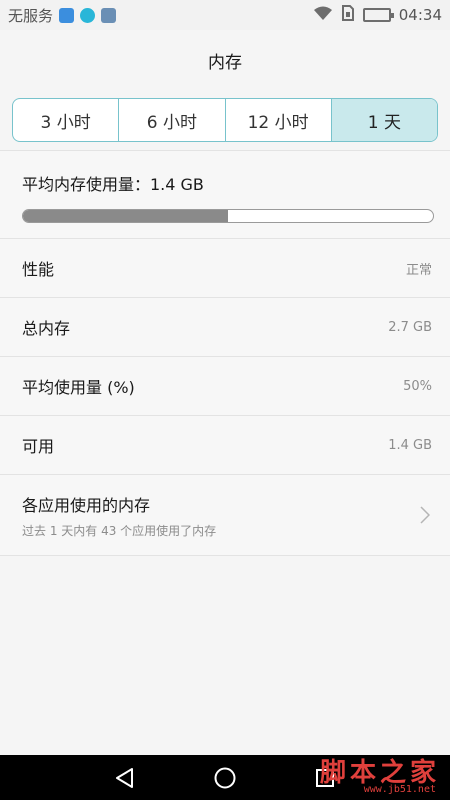  I want to click on total-memory-row: 总内存 2.7 GB, so click(225, 327).